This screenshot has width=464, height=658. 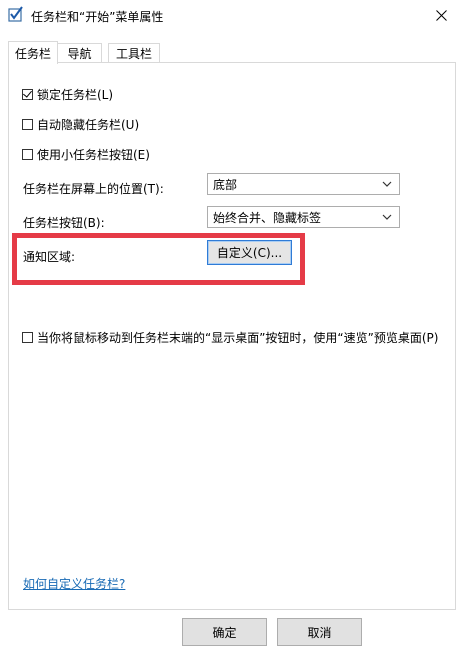 I want to click on cancel-button: 取消, so click(x=319, y=632).